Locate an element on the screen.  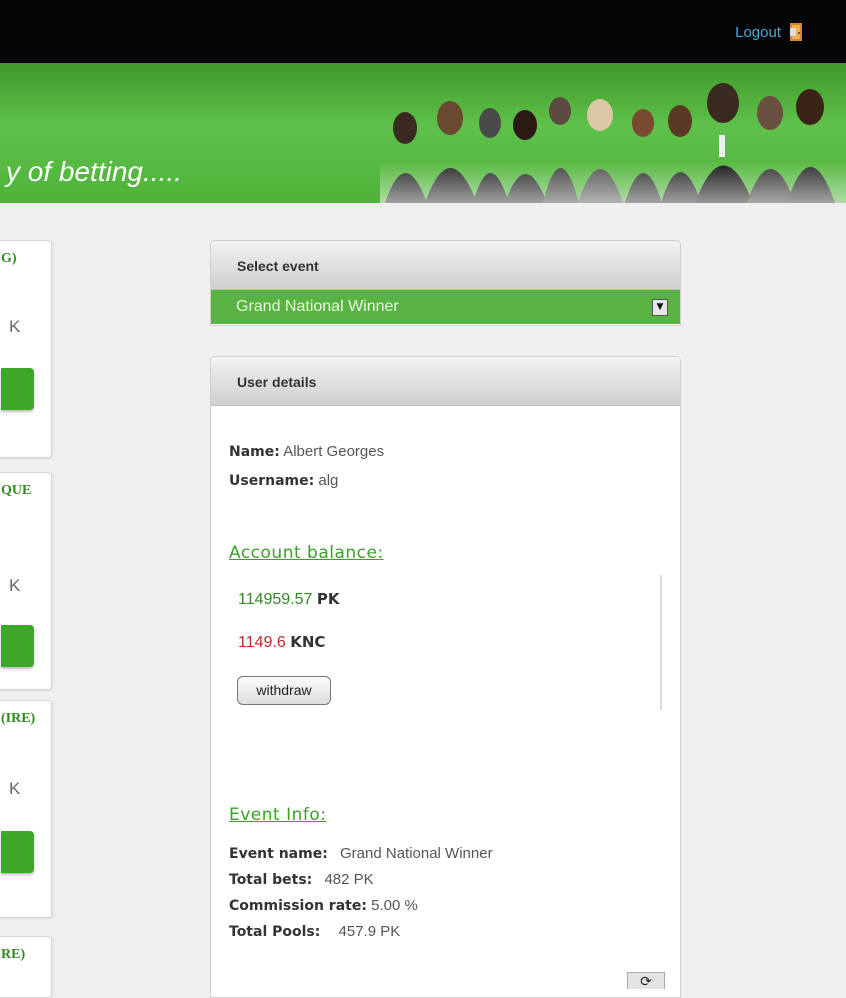
withdraw-button: withdraw is located at coordinates (284, 690).